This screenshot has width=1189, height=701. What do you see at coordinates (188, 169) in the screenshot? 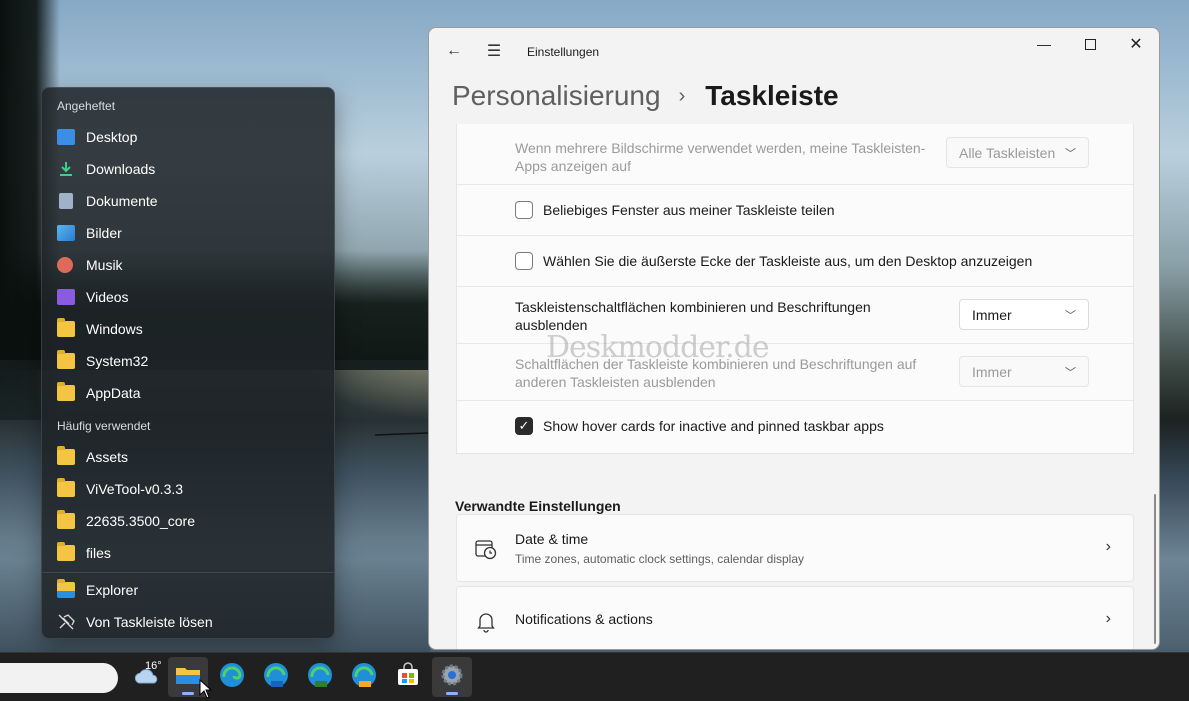
I see `jumplist-item-downloads: Downloads` at bounding box center [188, 169].